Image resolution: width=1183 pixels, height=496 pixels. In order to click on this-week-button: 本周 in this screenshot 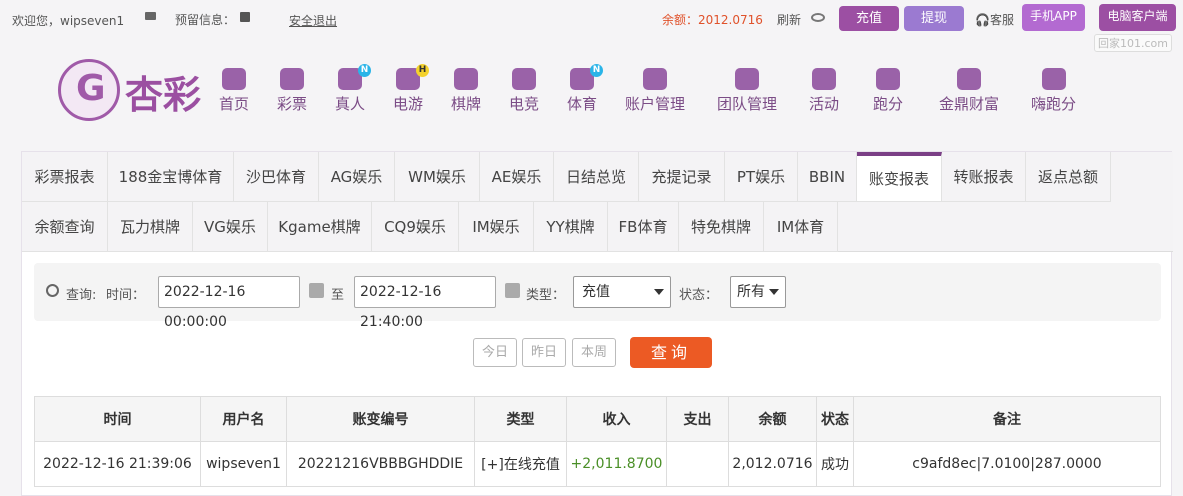, I will do `click(594, 352)`.